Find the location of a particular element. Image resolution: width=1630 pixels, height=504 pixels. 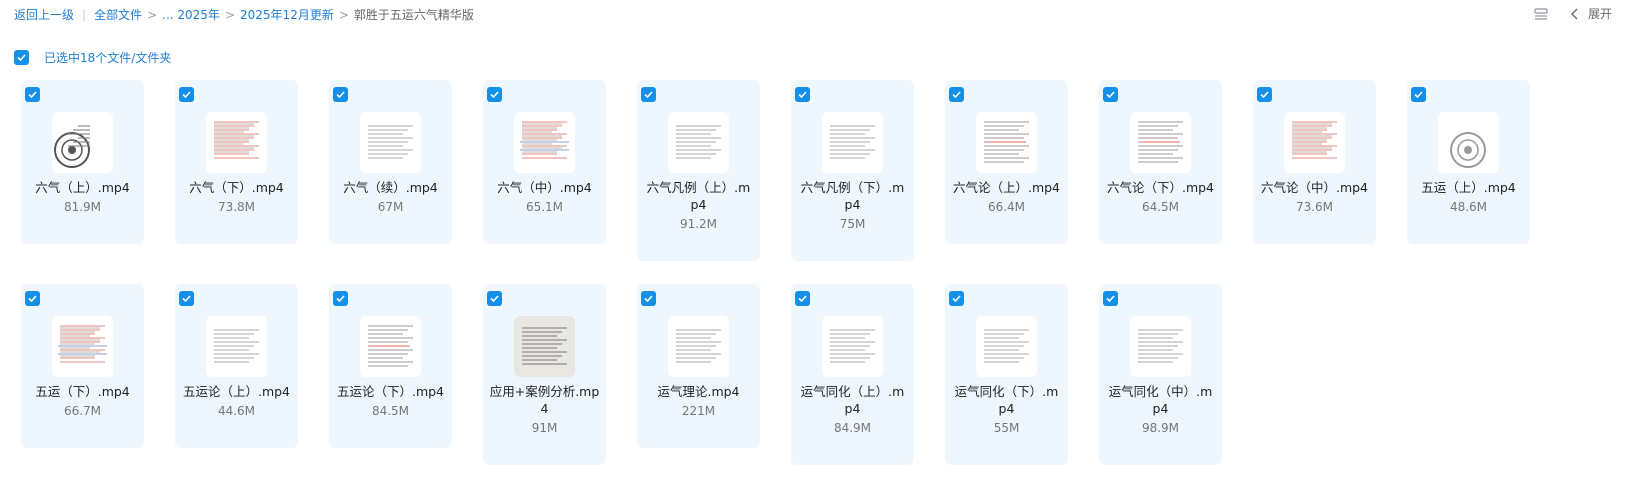

file-card: 六气（下）.mp4 73.8M is located at coordinates (236, 162).